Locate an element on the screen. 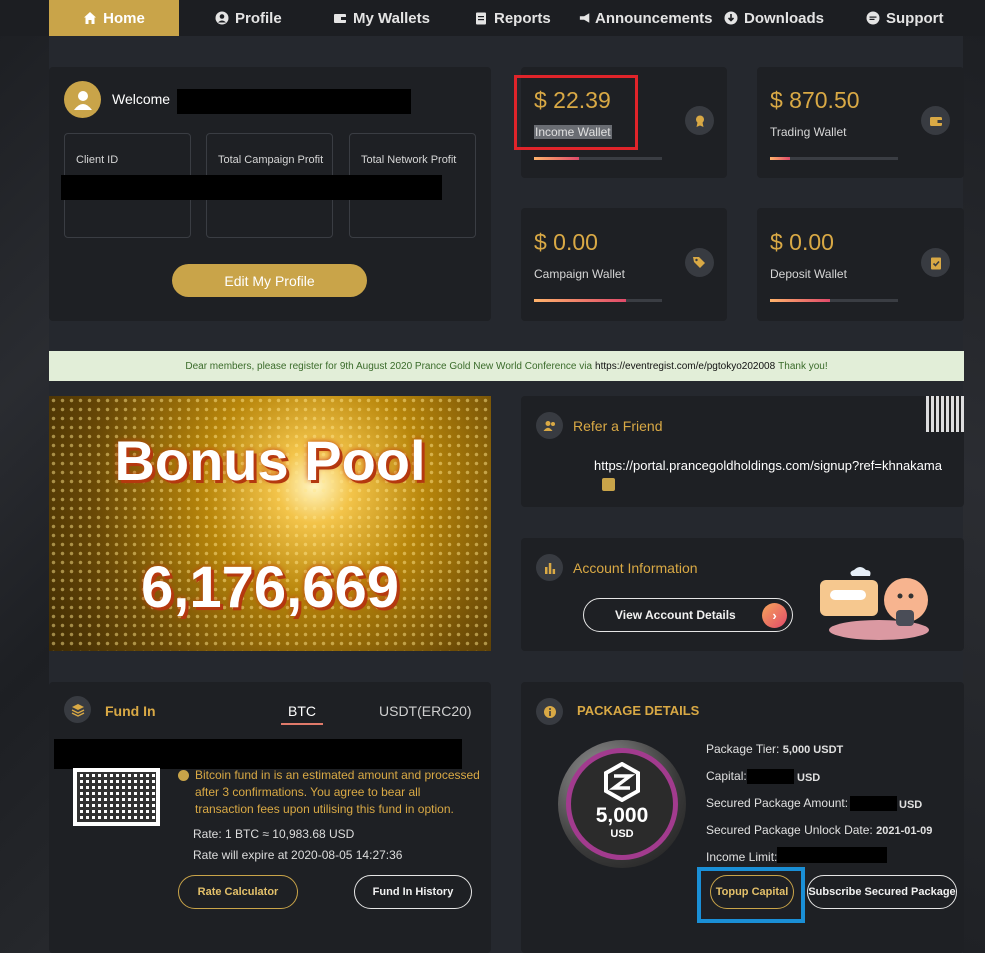 The width and height of the screenshot is (985, 953). nav-downloads: Downloads is located at coordinates (774, 18).